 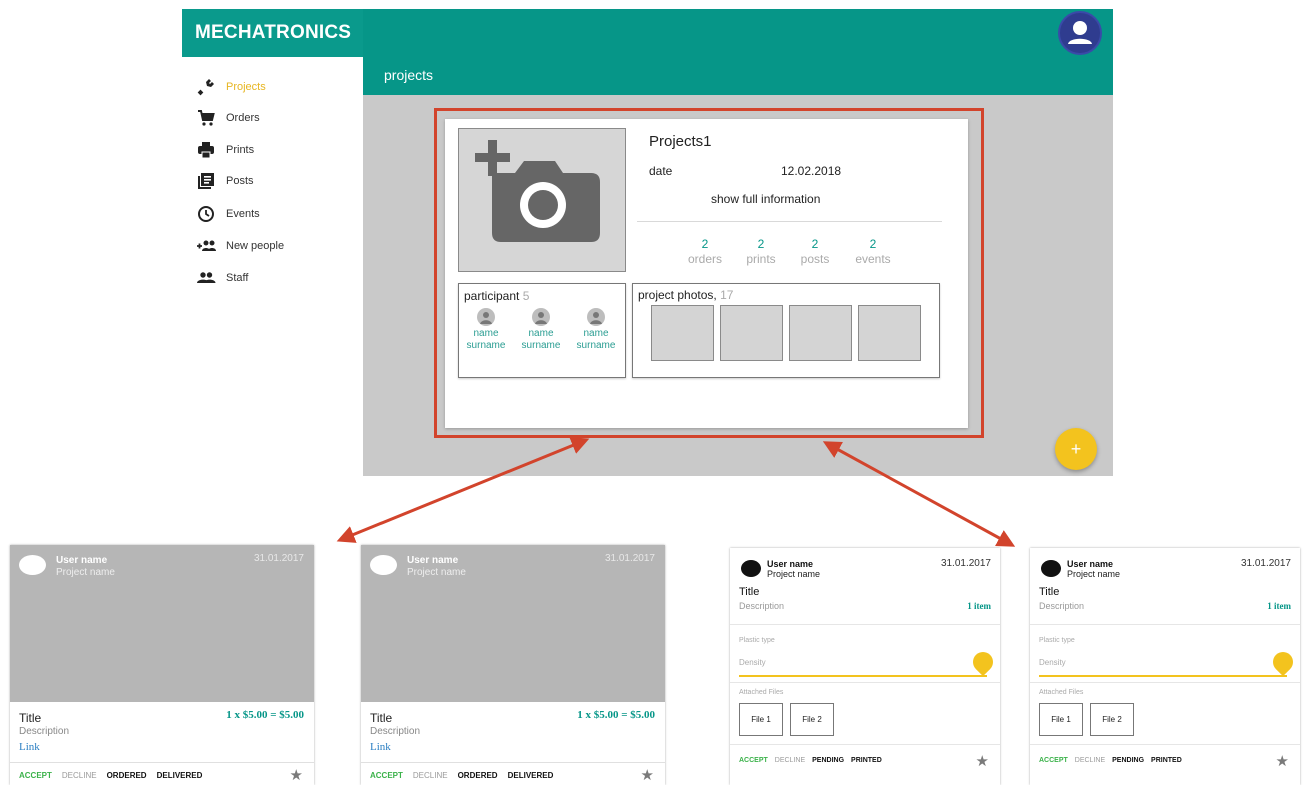 I want to click on stat-posts: 2 posts, so click(x=815, y=251).